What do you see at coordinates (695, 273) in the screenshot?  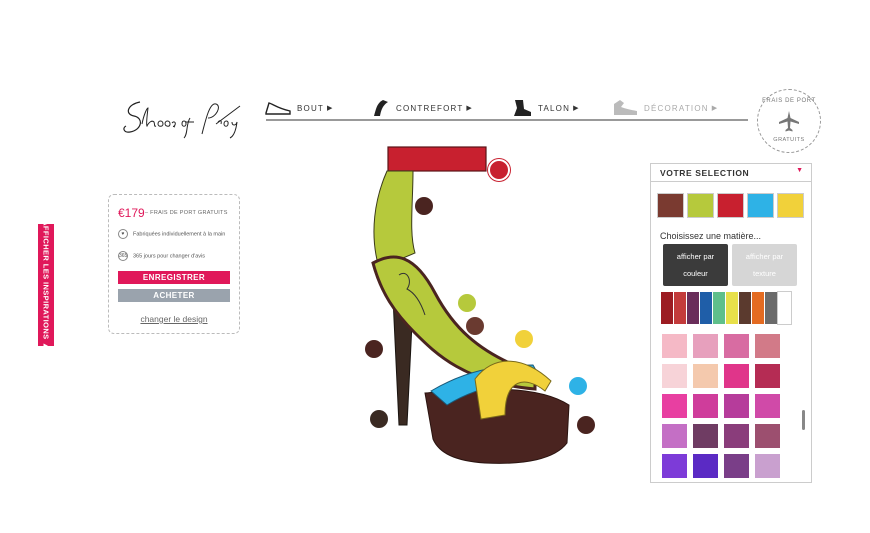 I see `show-by-color-line2: couleur` at bounding box center [695, 273].